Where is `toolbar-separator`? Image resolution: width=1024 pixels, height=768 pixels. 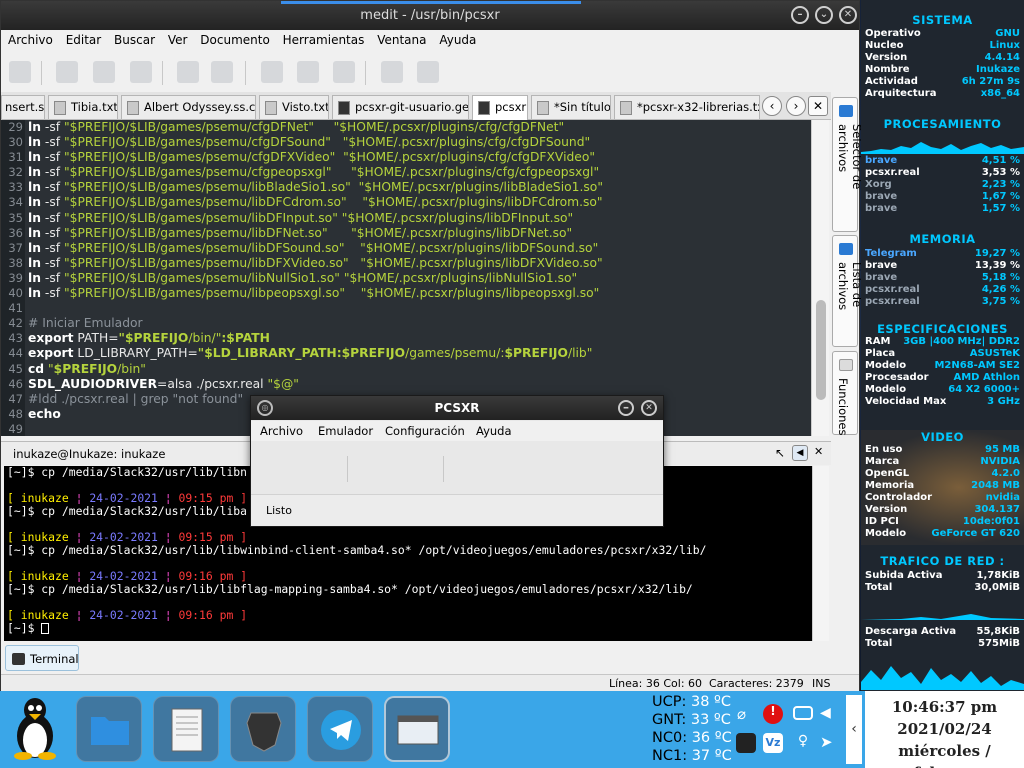
toolbar-separator is located at coordinates (245, 73).